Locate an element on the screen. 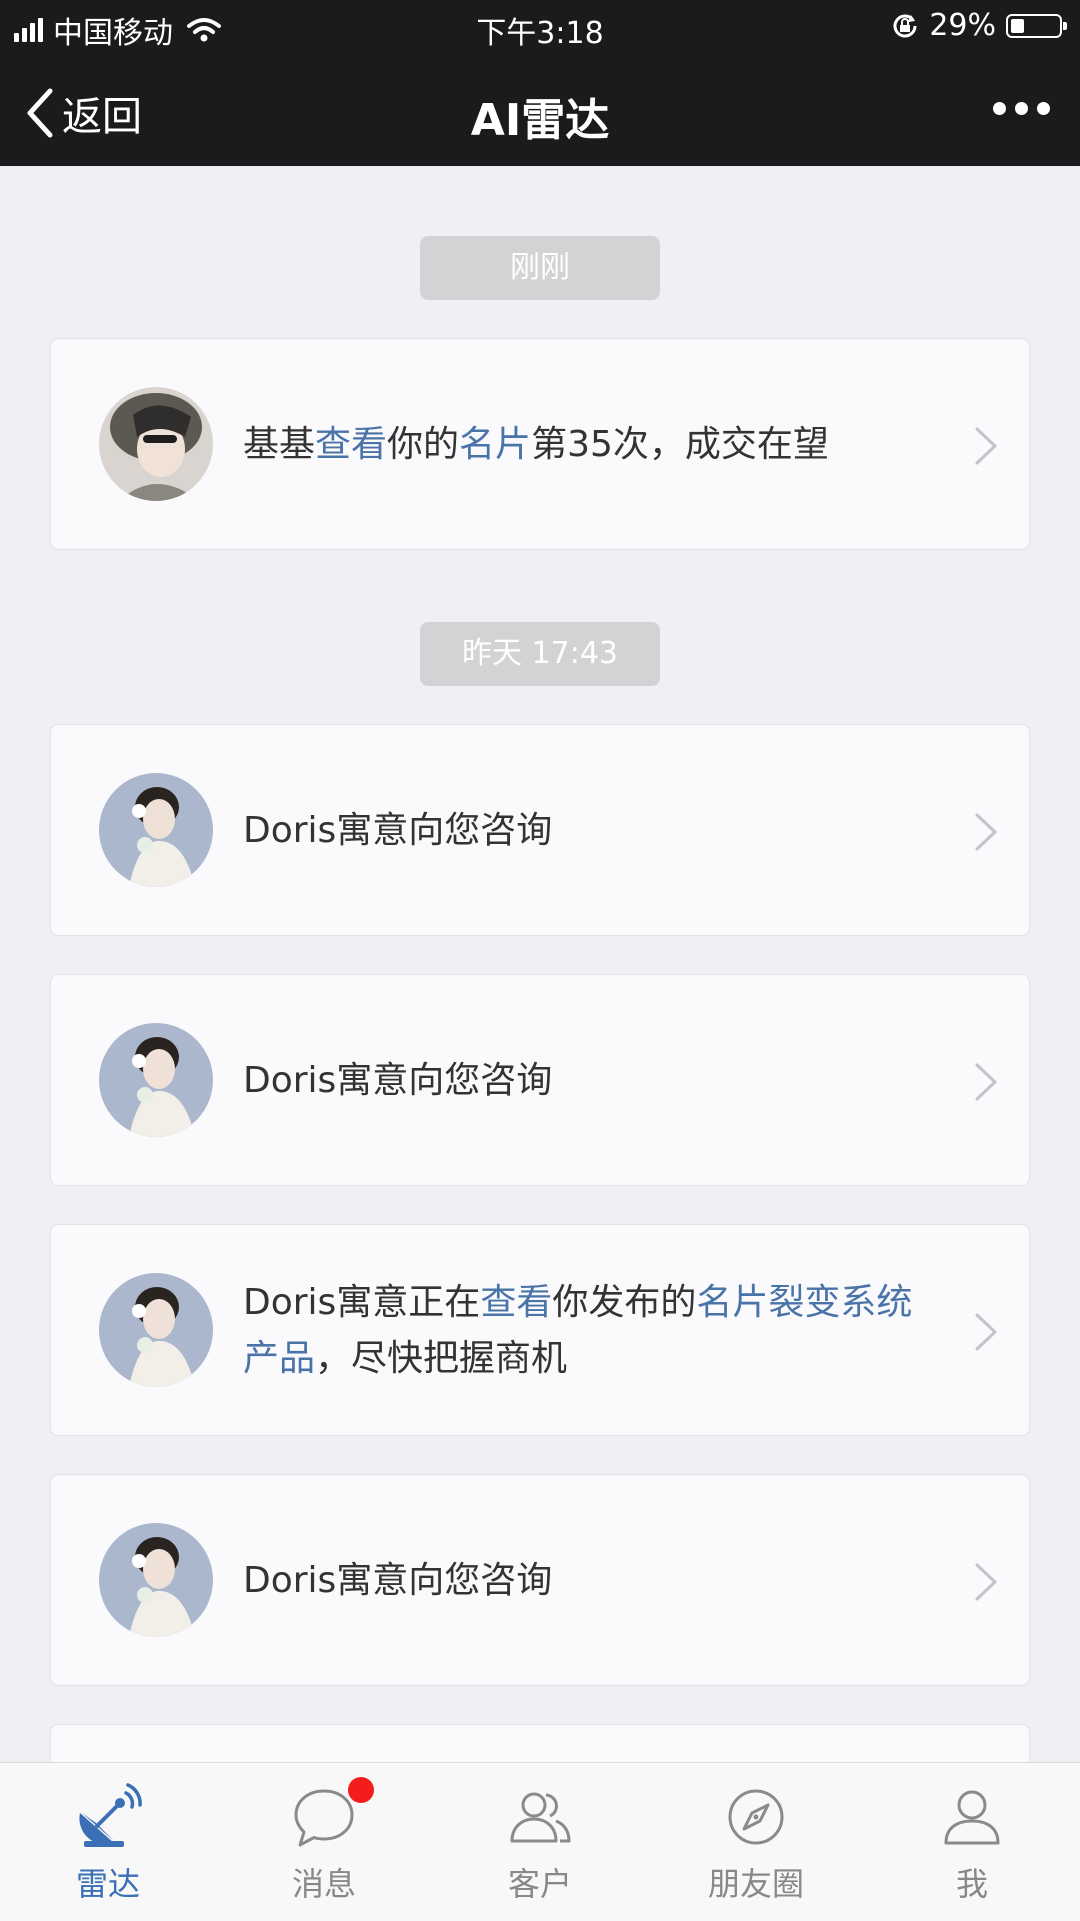 The height and width of the screenshot is (1921, 1080). unread-badge is located at coordinates (361, 1790).